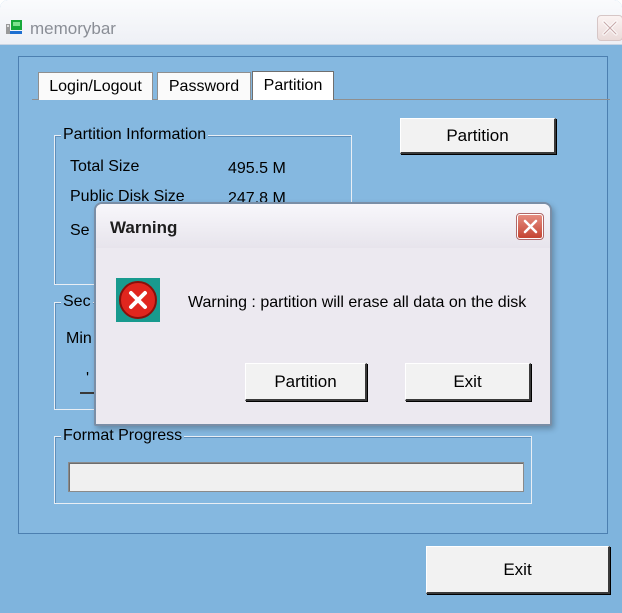 This screenshot has width=622, height=613. Describe the element at coordinates (80, 230) in the screenshot. I see `secure-disk-size-label: Se` at that location.